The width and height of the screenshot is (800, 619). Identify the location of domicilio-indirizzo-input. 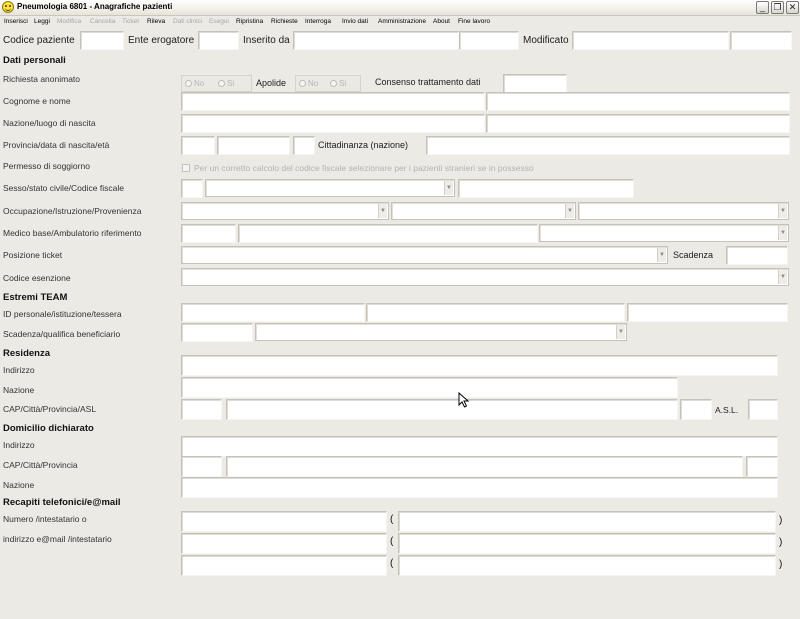
(479, 446).